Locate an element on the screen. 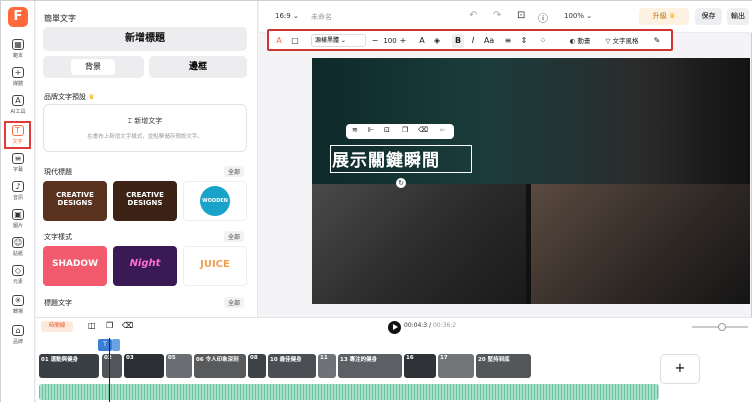 The image size is (752, 402). spacing-icon: ⇕ is located at coordinates (524, 41).